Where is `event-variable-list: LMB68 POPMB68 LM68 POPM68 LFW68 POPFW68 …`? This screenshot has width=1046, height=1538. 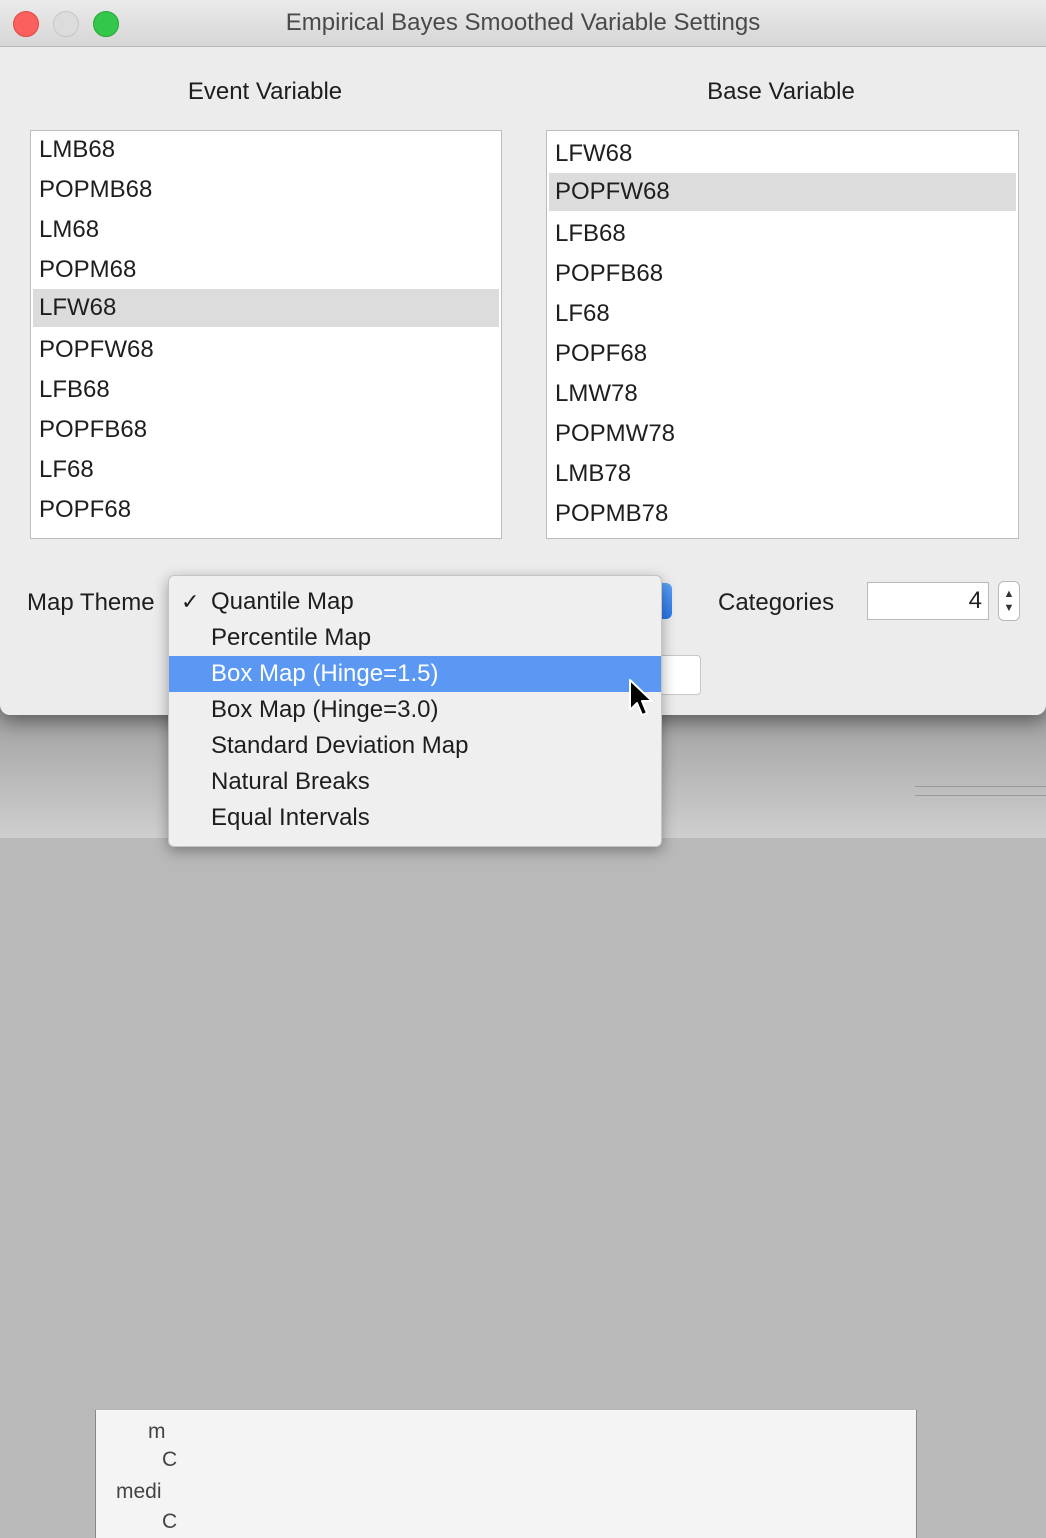 event-variable-list: LMB68 POPMB68 LM68 POPM68 LFW68 POPFW68 … is located at coordinates (266, 334).